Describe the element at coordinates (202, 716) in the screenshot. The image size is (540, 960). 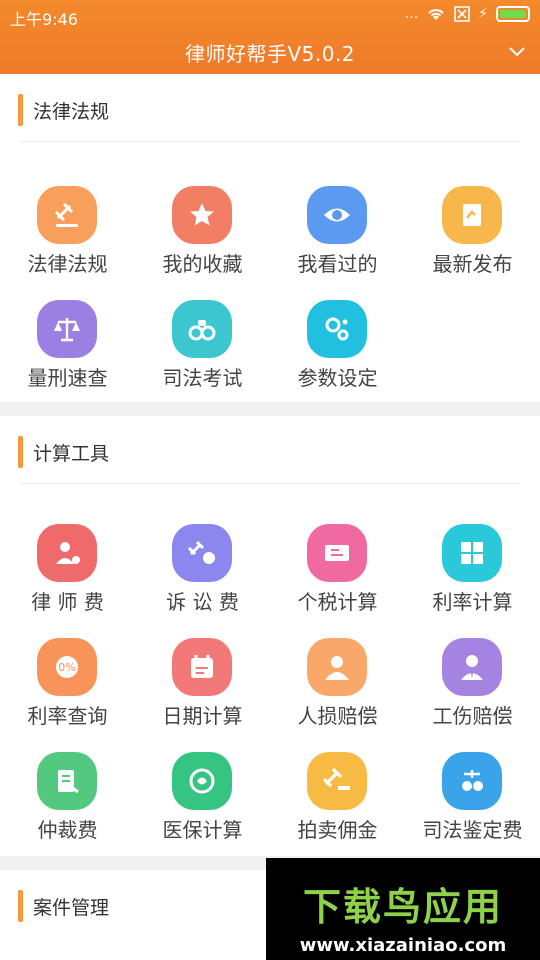
I see `grid-item-label: 日期计算` at that location.